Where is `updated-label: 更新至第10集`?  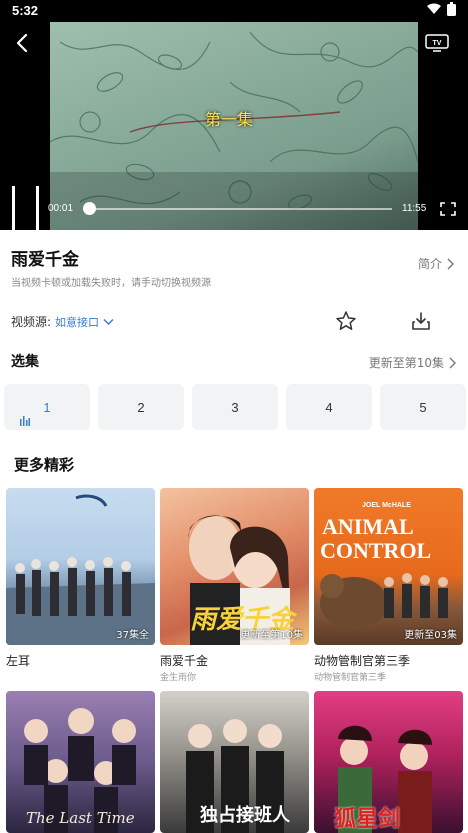
updated-label: 更新至第10集 is located at coordinates (406, 363).